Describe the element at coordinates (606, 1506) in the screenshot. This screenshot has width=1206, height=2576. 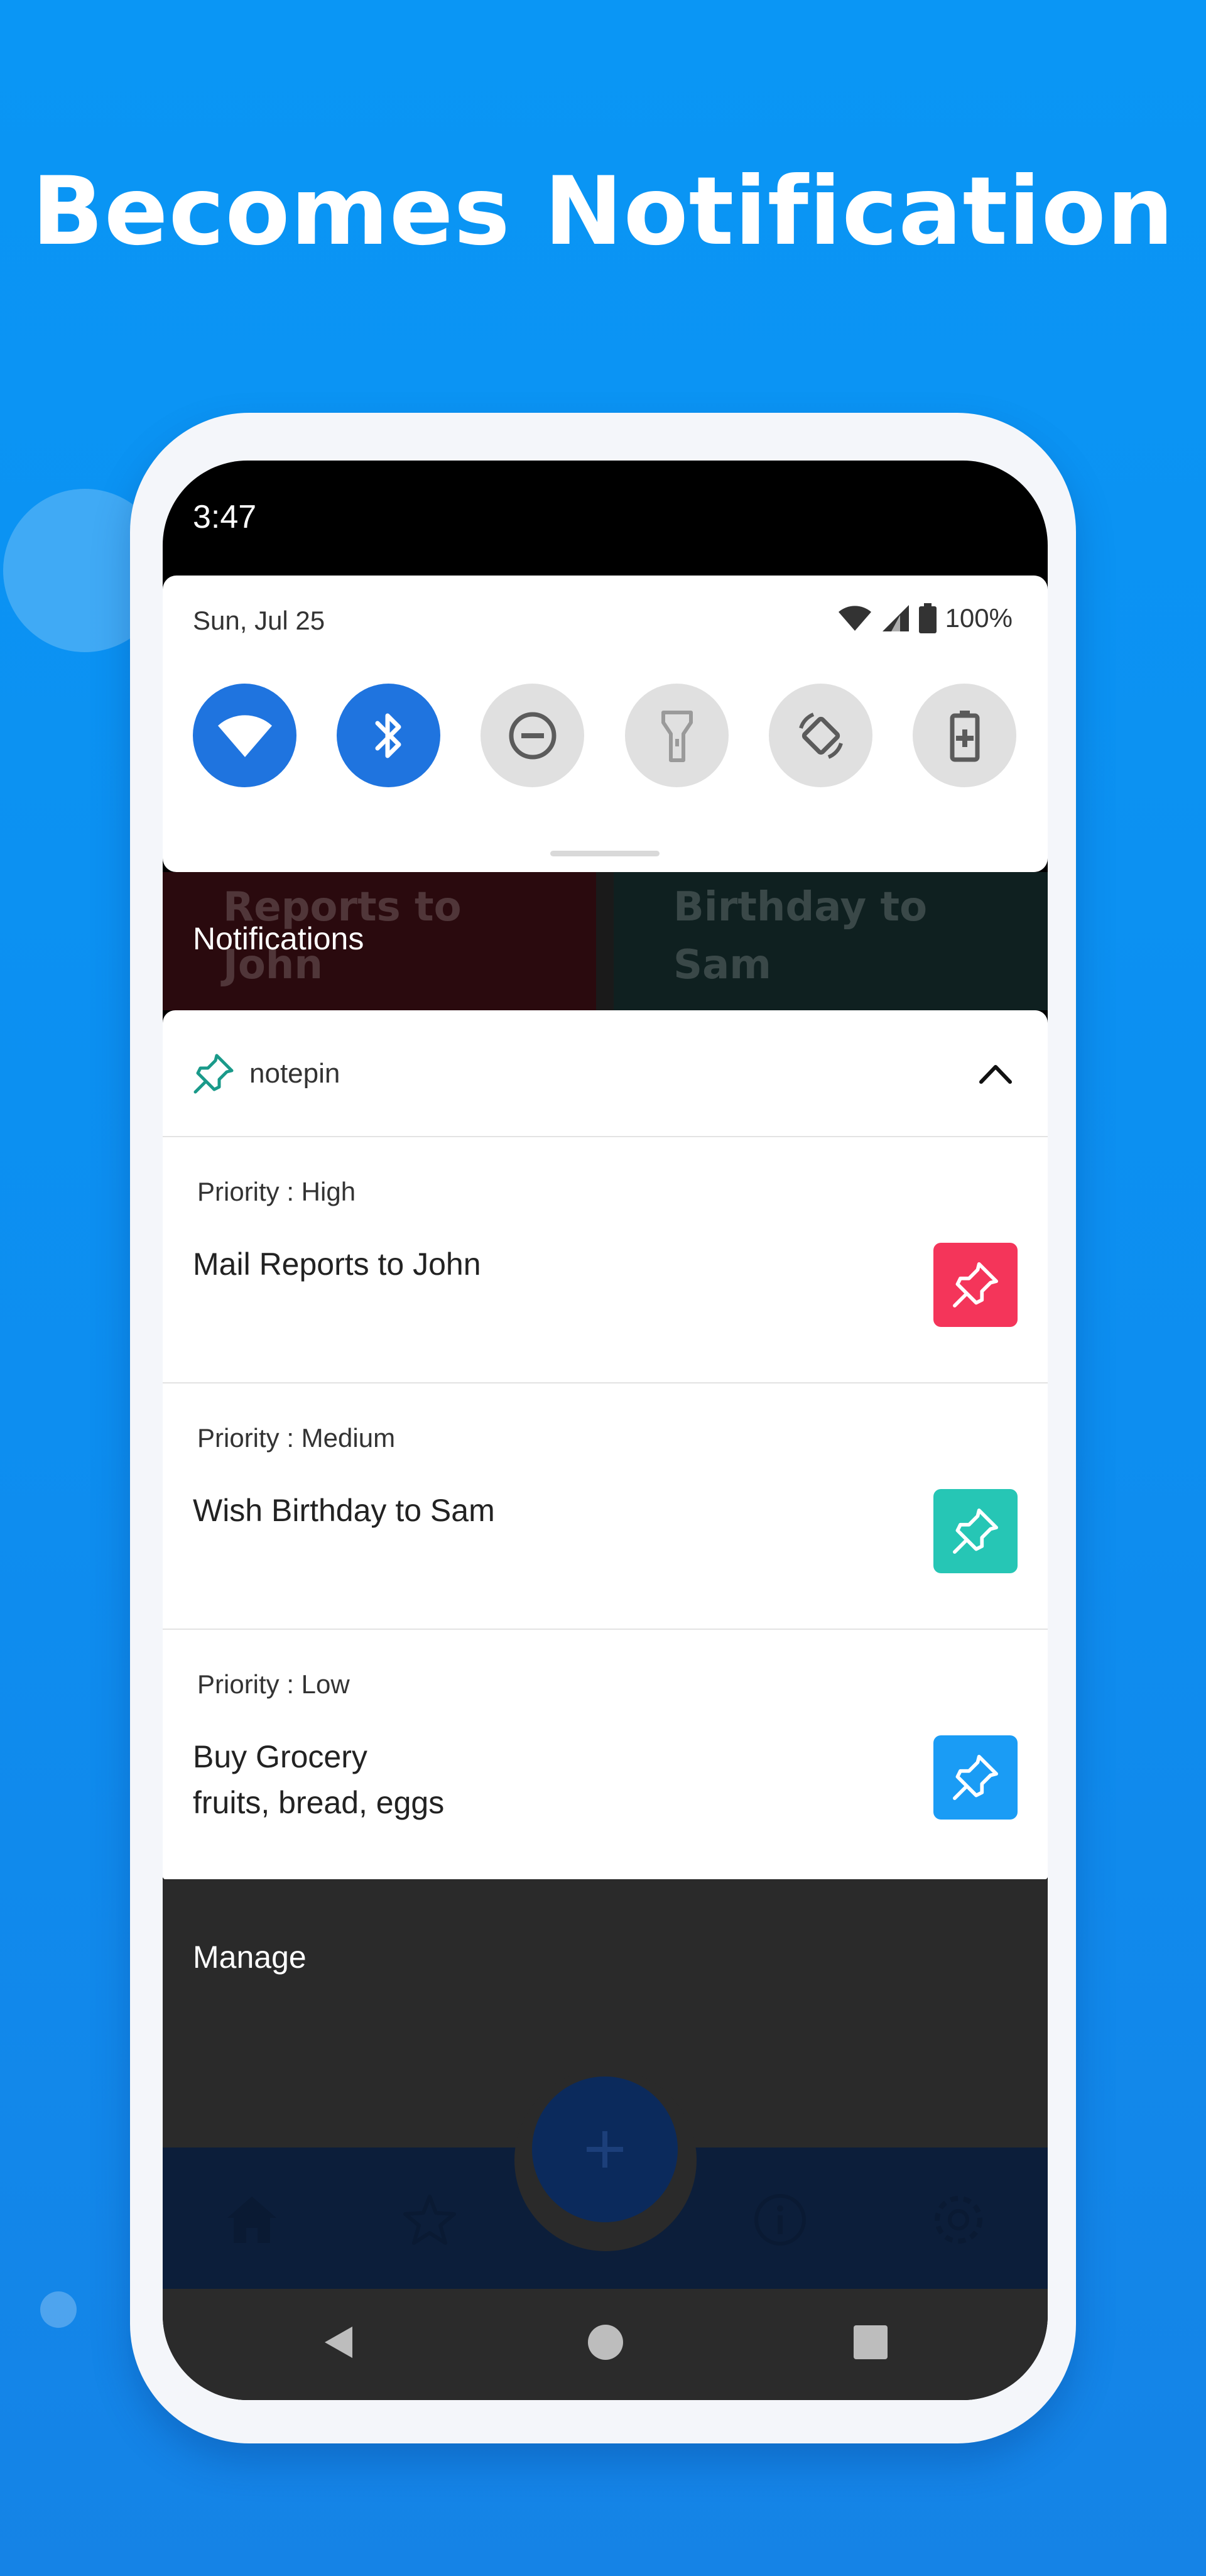
I see `notification-item: Priority : Medium Wish Birthday to Sam` at that location.